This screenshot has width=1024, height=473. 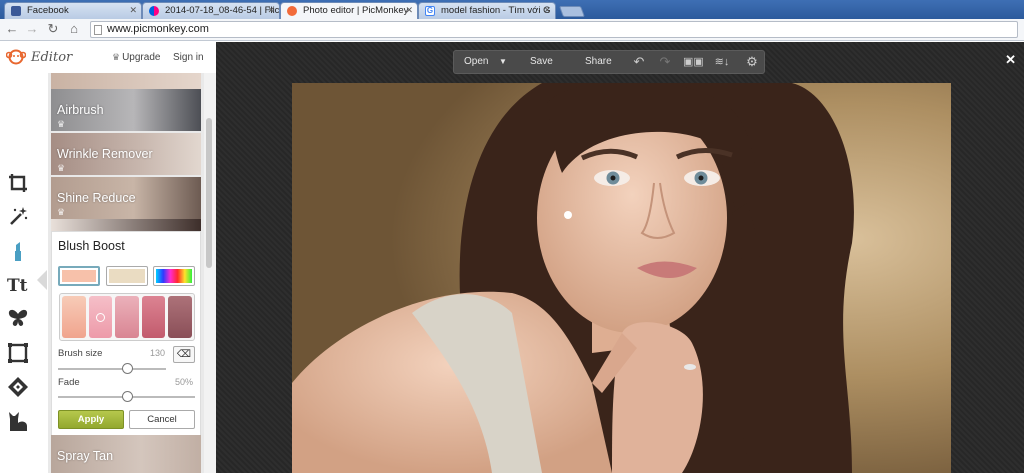 I want to click on save-button: Save, so click(x=541, y=61).